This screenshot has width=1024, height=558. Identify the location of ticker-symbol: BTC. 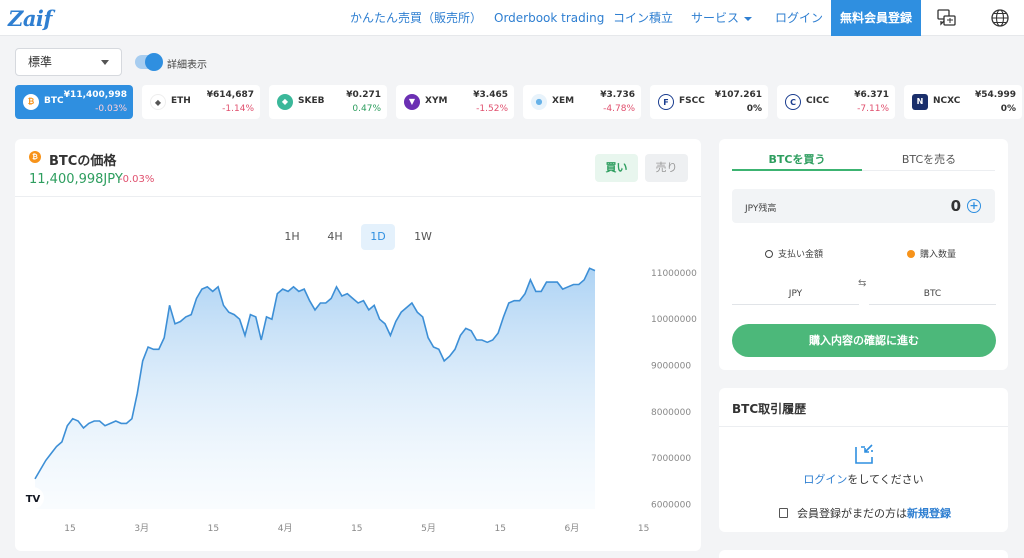
(54, 101).